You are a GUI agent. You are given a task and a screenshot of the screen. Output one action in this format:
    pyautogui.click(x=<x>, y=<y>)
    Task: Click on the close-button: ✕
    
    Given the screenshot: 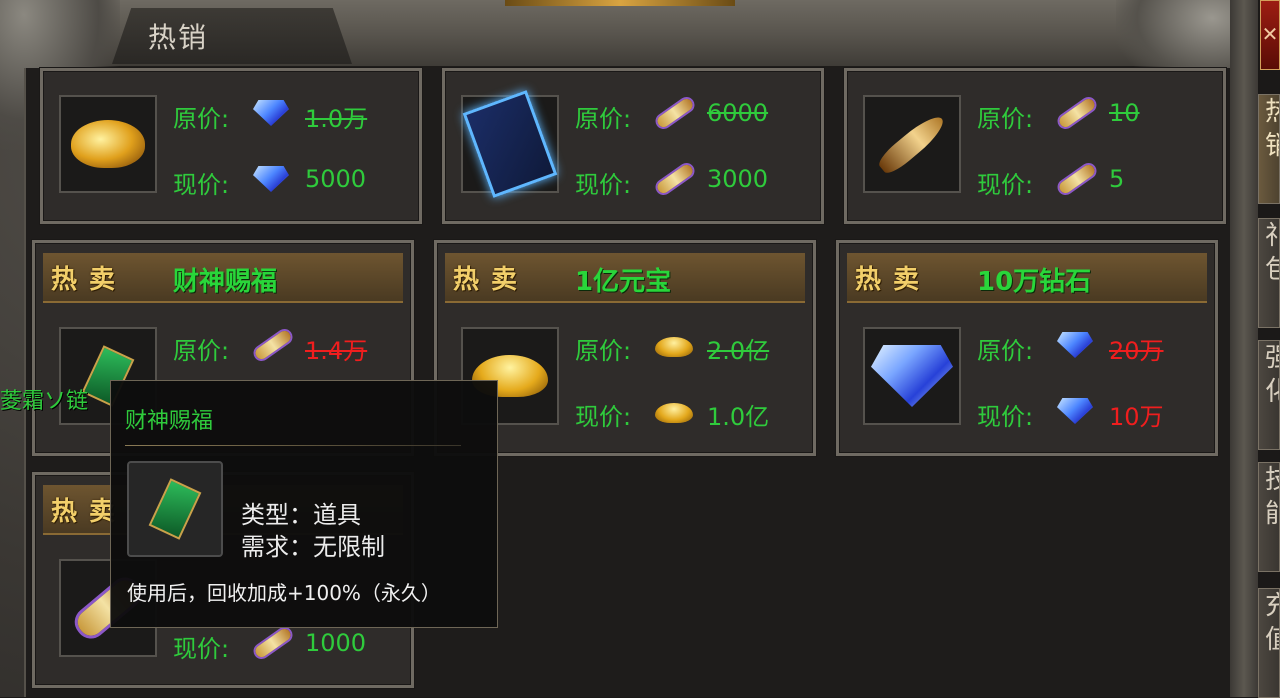 What is the action you would take?
    pyautogui.click(x=1270, y=35)
    